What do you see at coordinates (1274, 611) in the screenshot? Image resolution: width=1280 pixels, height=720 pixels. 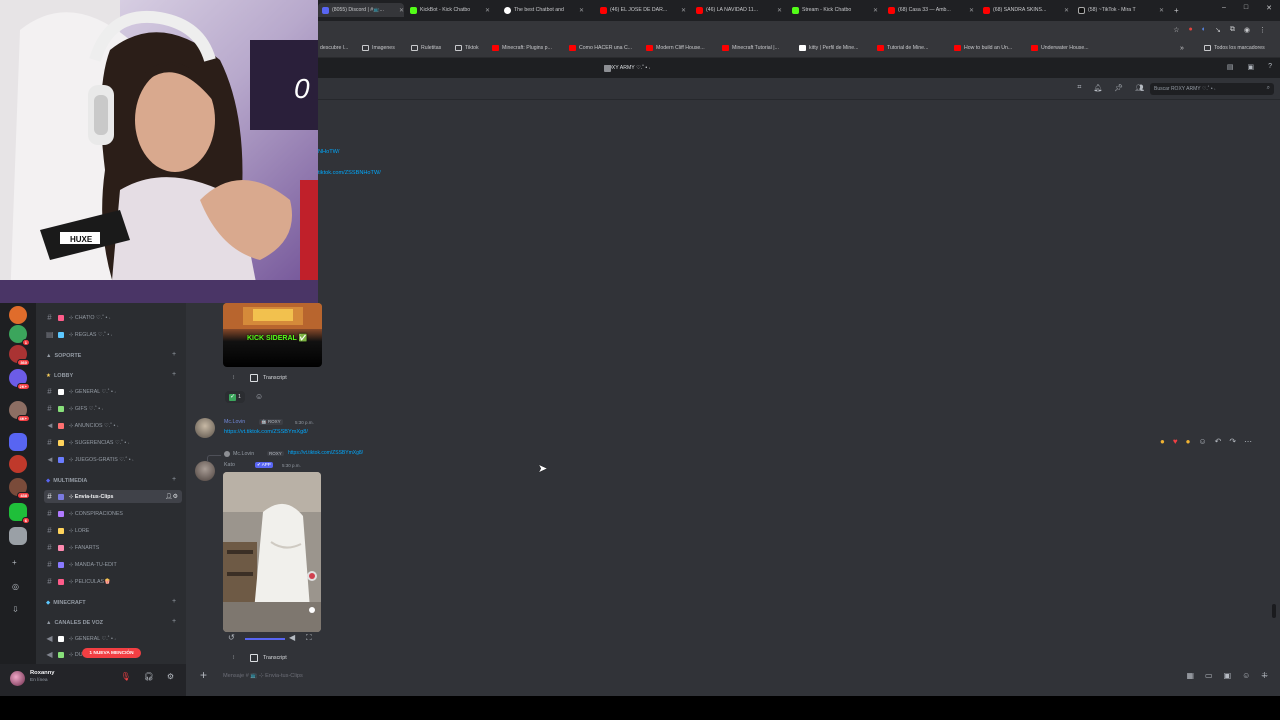 I see `scrollbar` at bounding box center [1274, 611].